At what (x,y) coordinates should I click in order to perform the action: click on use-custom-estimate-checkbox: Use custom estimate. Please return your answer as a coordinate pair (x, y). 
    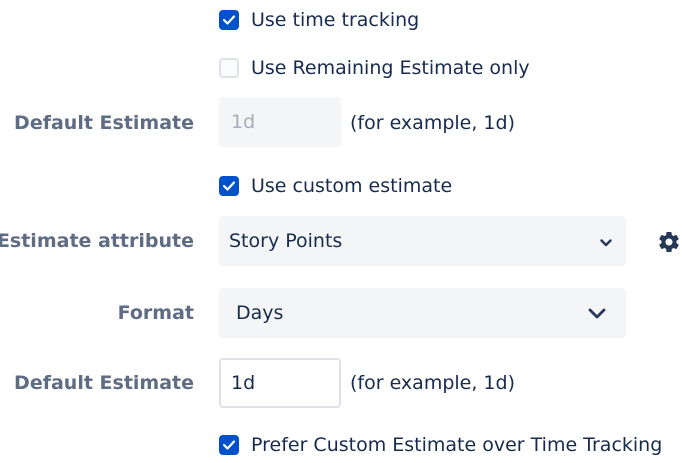
    Looking at the image, I should click on (335, 186).